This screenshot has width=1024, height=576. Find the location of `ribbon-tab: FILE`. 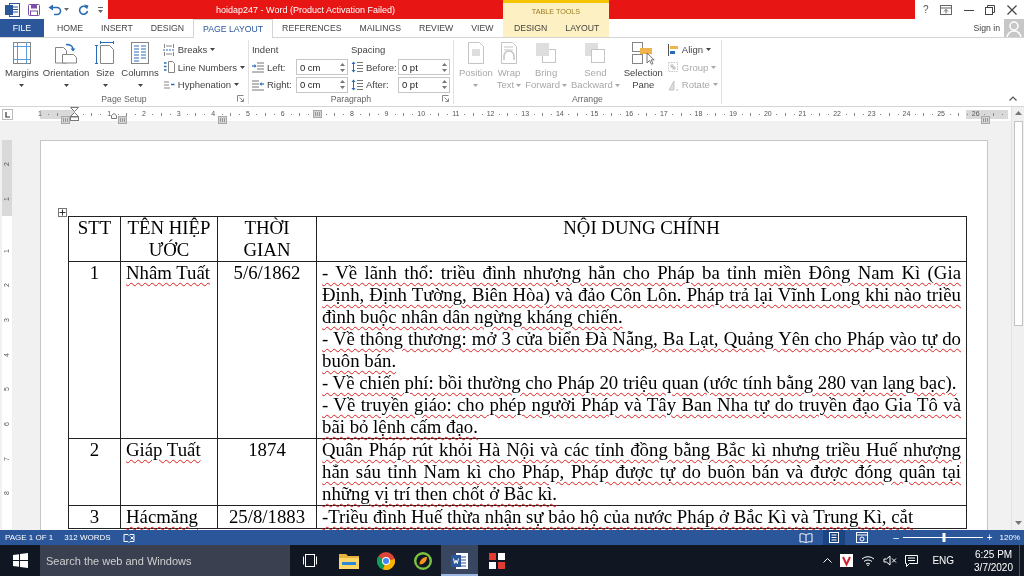

ribbon-tab: FILE is located at coordinates (22, 28).